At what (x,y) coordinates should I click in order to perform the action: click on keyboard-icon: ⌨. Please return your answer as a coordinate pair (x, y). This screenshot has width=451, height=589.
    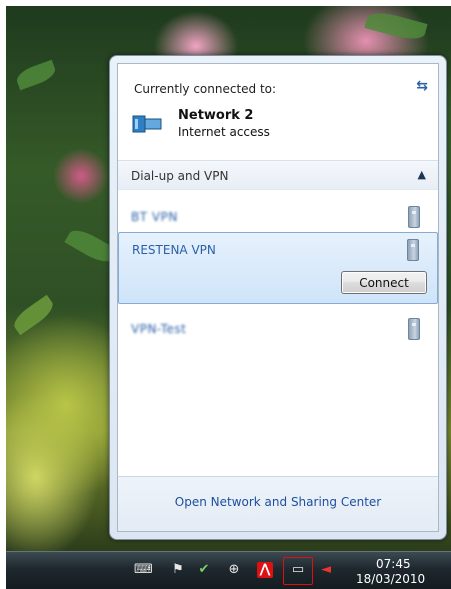
    Looking at the image, I should click on (143, 570).